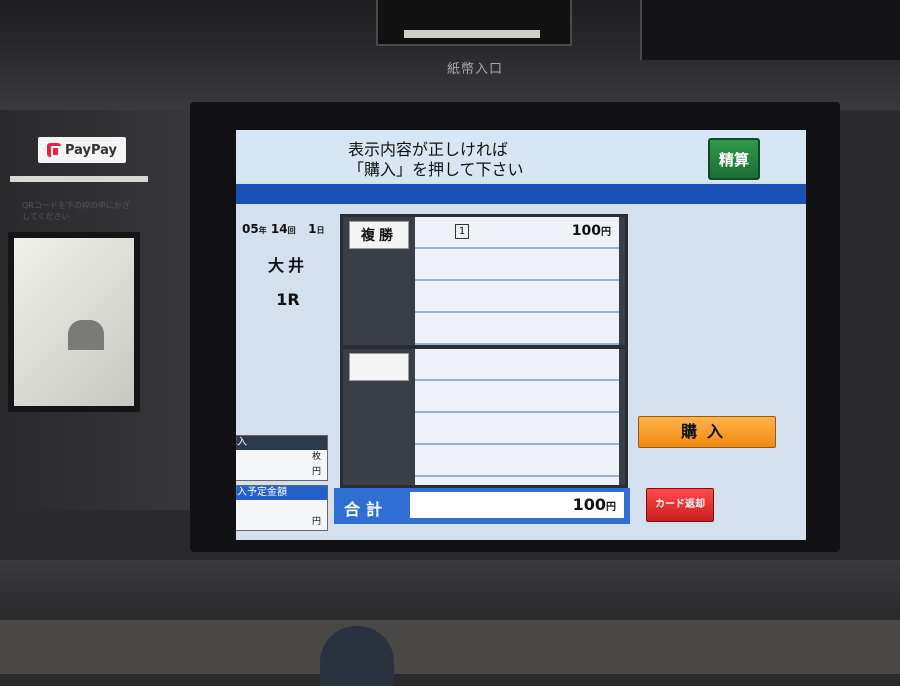 This screenshot has height=686, width=900. I want to click on race-venue: 大井, so click(287, 265).